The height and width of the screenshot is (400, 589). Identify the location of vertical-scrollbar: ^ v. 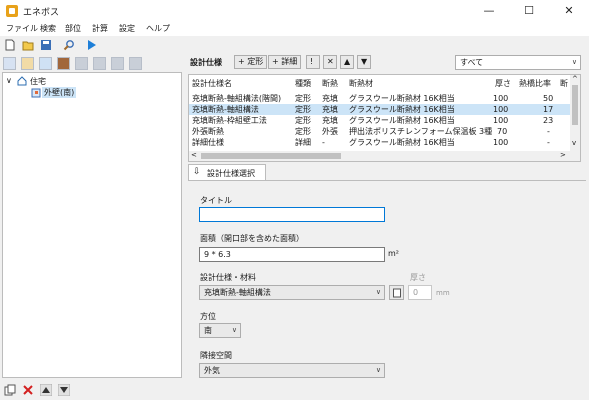
(575, 118).